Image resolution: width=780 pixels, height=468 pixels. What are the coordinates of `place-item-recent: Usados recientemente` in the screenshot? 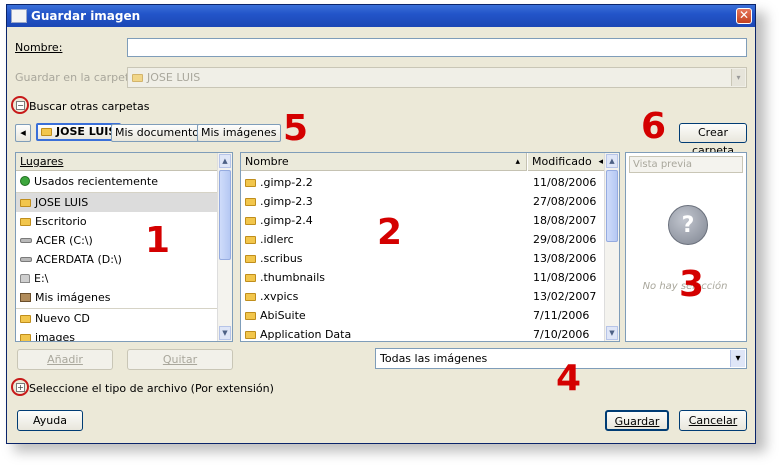 It's located at (117, 181).